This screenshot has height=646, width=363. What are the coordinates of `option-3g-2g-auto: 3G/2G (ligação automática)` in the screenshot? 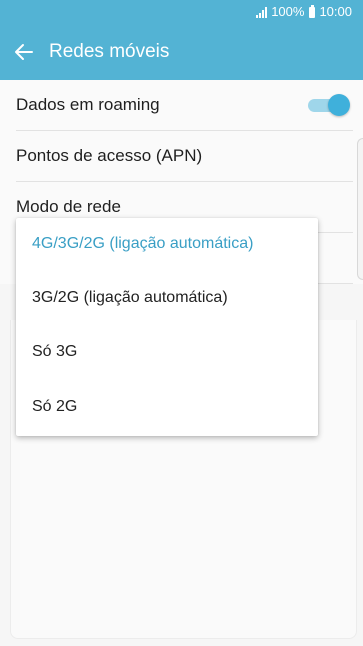 It's located at (167, 299).